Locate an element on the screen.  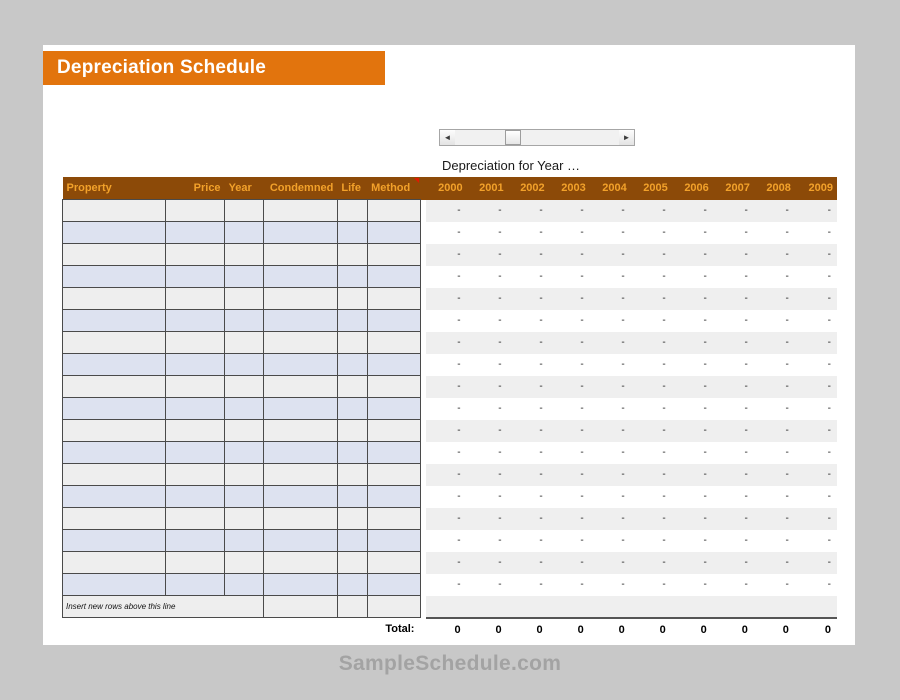
col-header-year-2009: 2009 is located at coordinates (815, 188).